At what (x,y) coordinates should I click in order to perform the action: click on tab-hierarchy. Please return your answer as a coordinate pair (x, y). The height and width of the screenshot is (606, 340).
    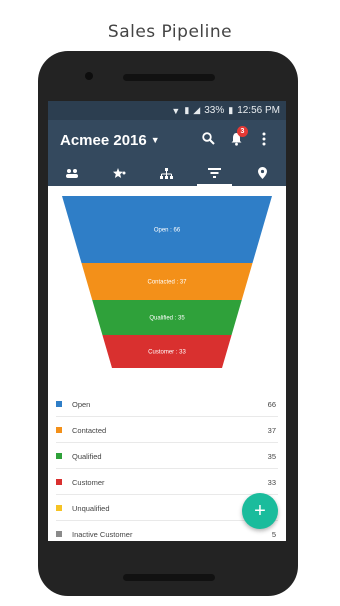
    Looking at the image, I should click on (167, 173).